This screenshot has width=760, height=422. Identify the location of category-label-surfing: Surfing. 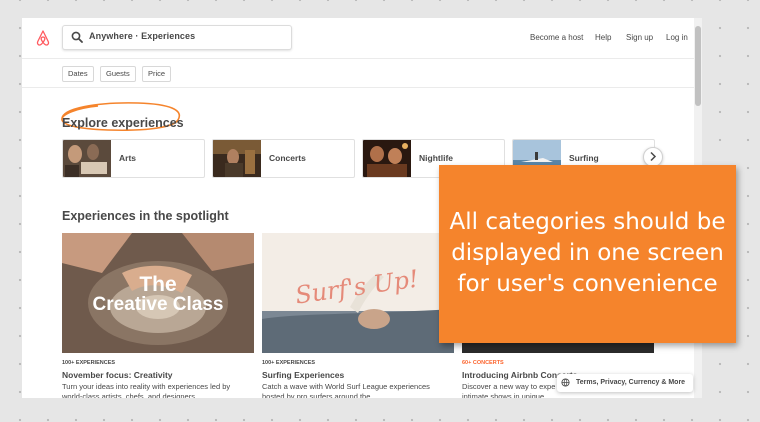
(584, 158).